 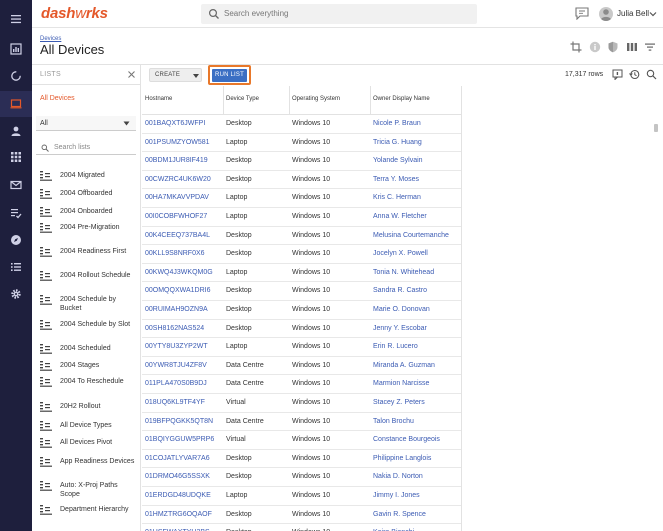 I want to click on search-icon, so click(x=651, y=74).